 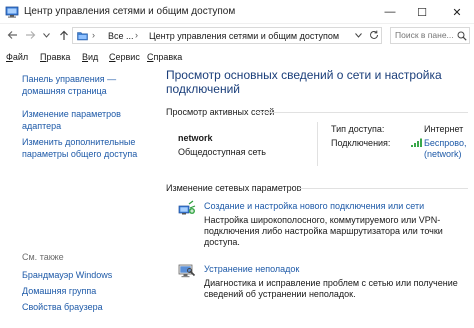 I want to click on connections-label: Подключения:, so click(x=361, y=143).